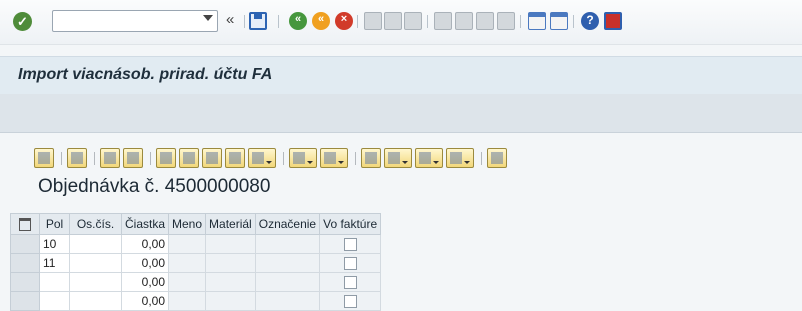  Describe the element at coordinates (429, 158) in the screenshot. I see `export-icon` at that location.